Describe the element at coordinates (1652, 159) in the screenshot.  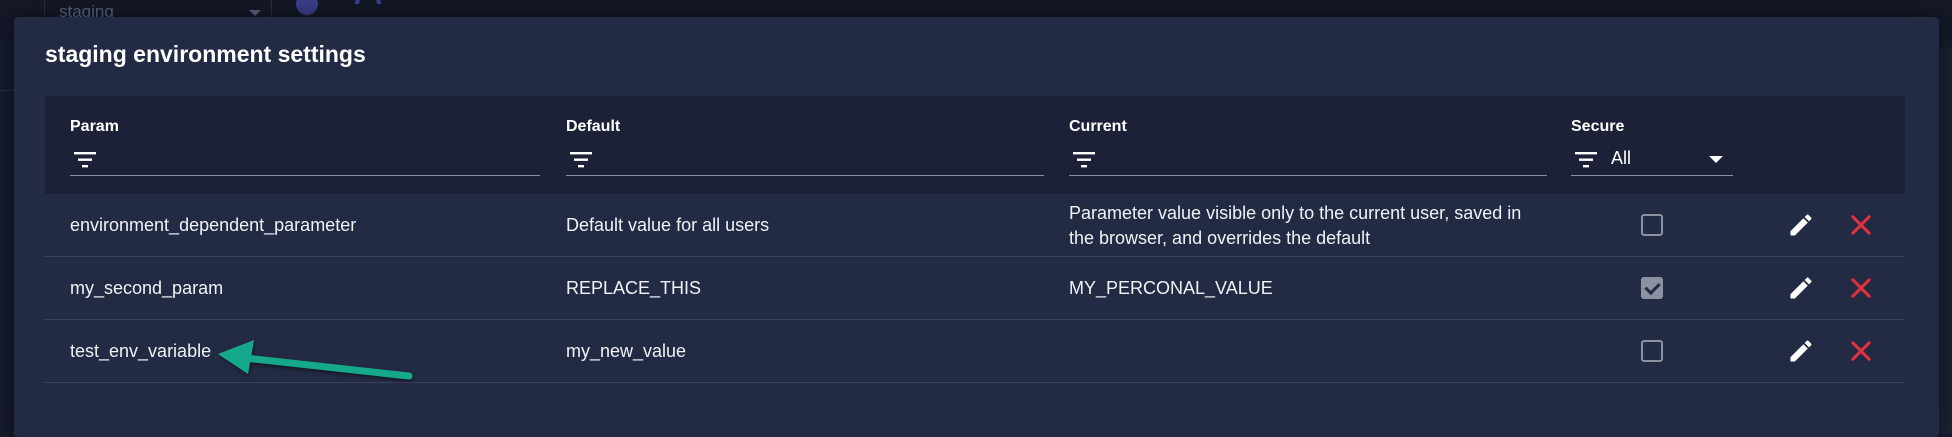
I see `secure-filter-select: All` at that location.